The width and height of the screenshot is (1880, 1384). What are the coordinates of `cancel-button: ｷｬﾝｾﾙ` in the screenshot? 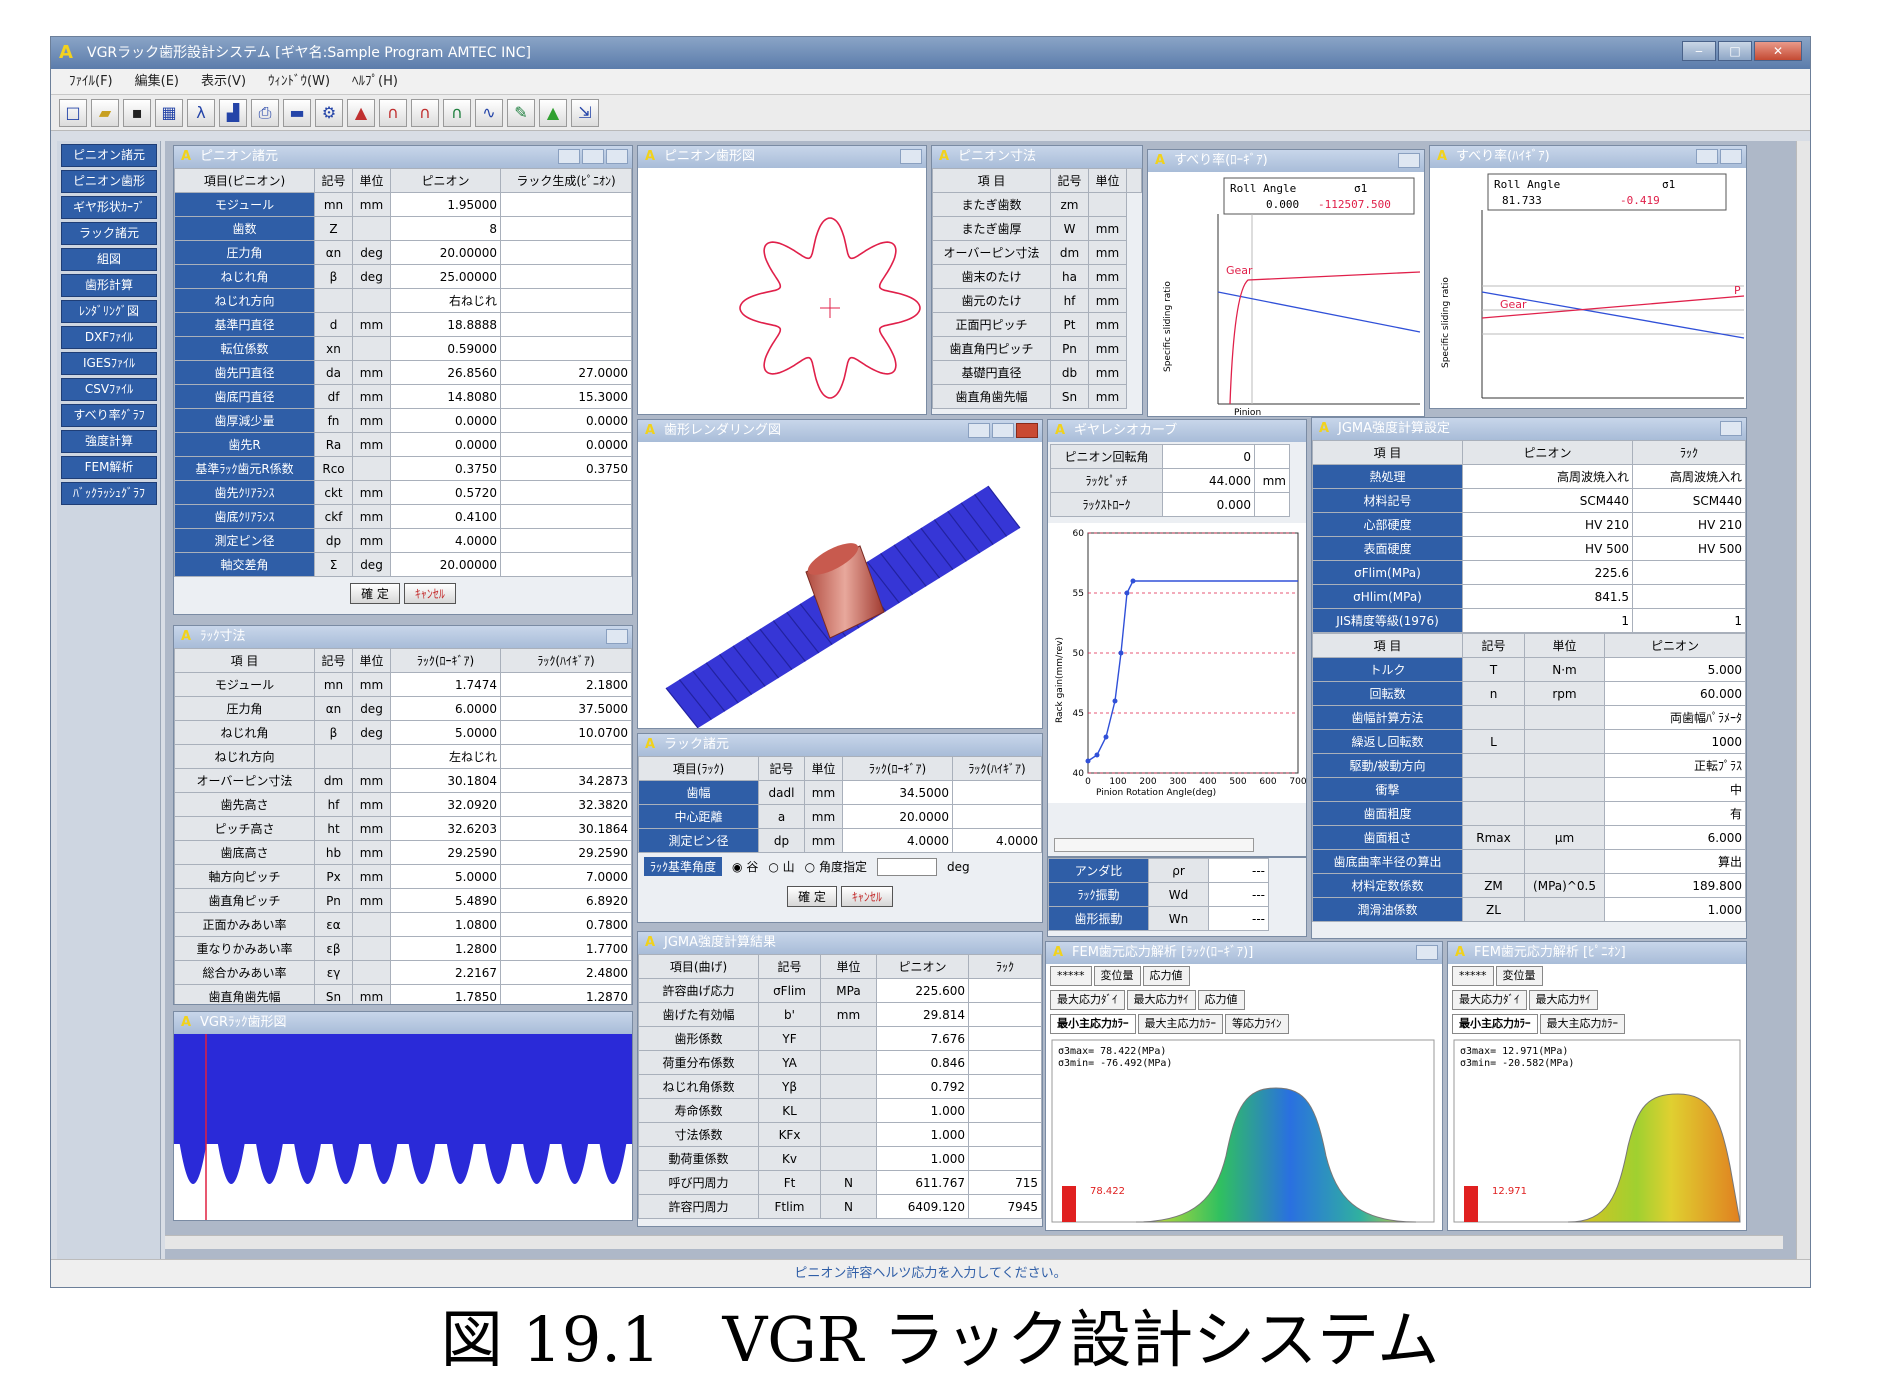 It's located at (429, 593).